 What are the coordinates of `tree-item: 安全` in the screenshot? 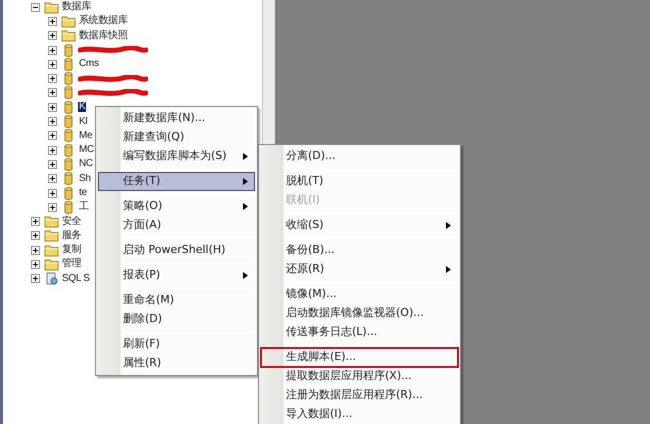 It's located at (71, 221).